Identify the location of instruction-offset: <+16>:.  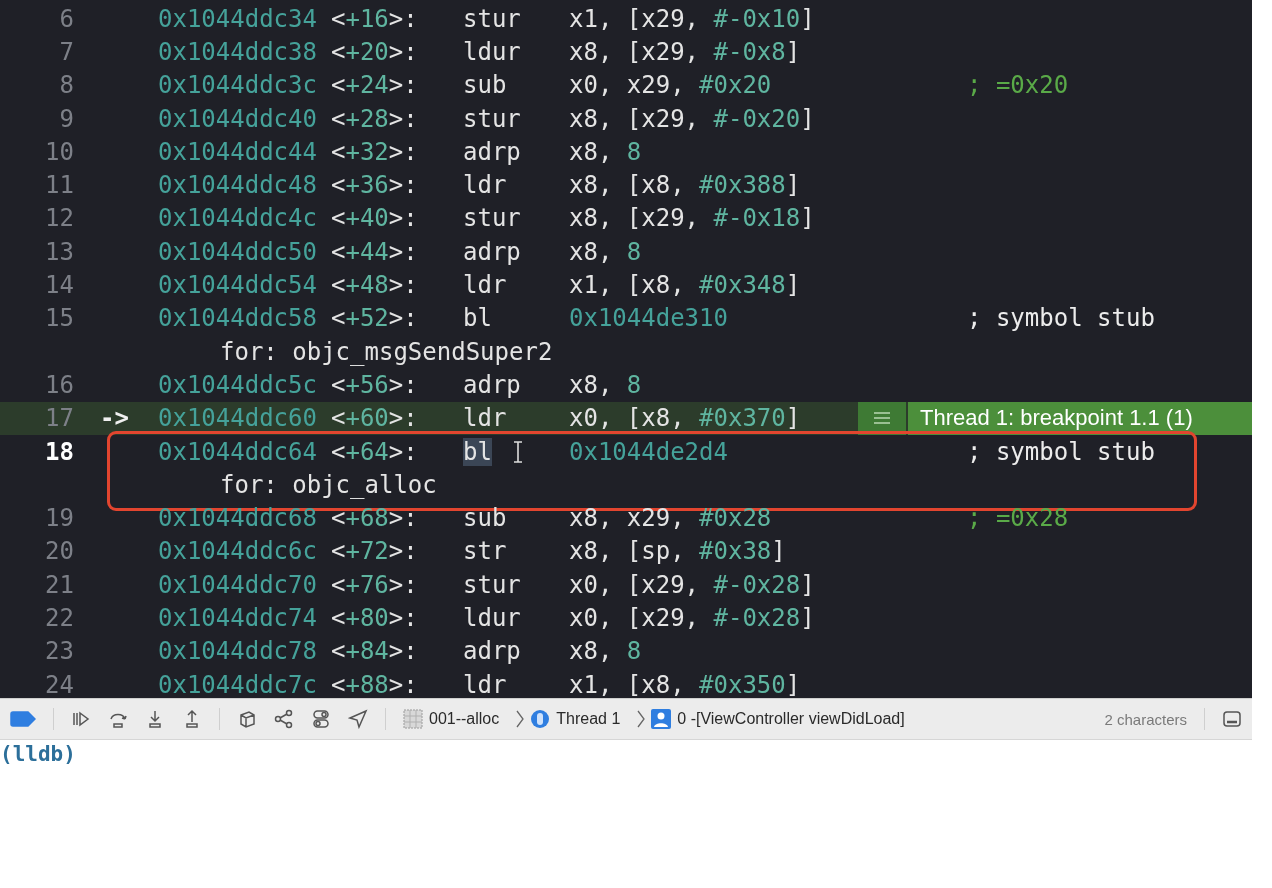
(375, 18).